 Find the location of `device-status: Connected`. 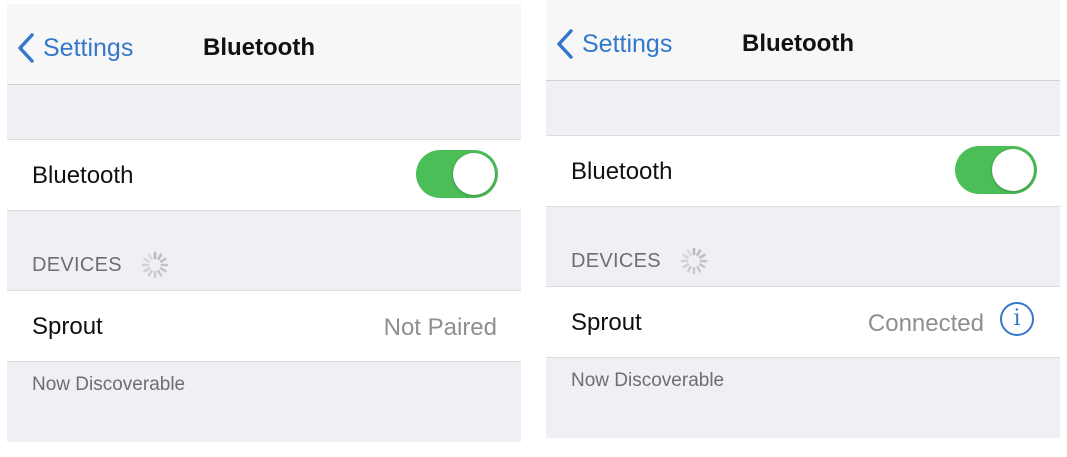

device-status: Connected is located at coordinates (925, 323).